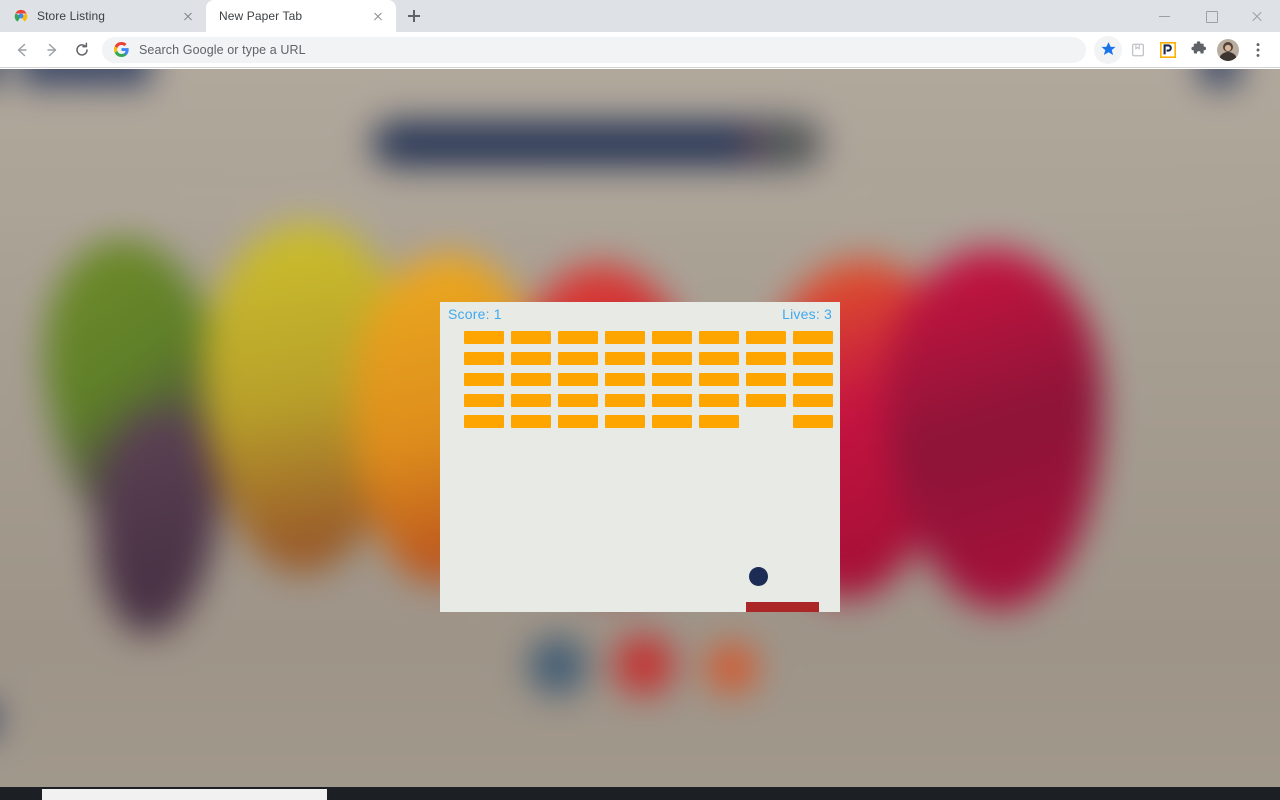  I want to click on score-label: Score: 1, so click(475, 314).